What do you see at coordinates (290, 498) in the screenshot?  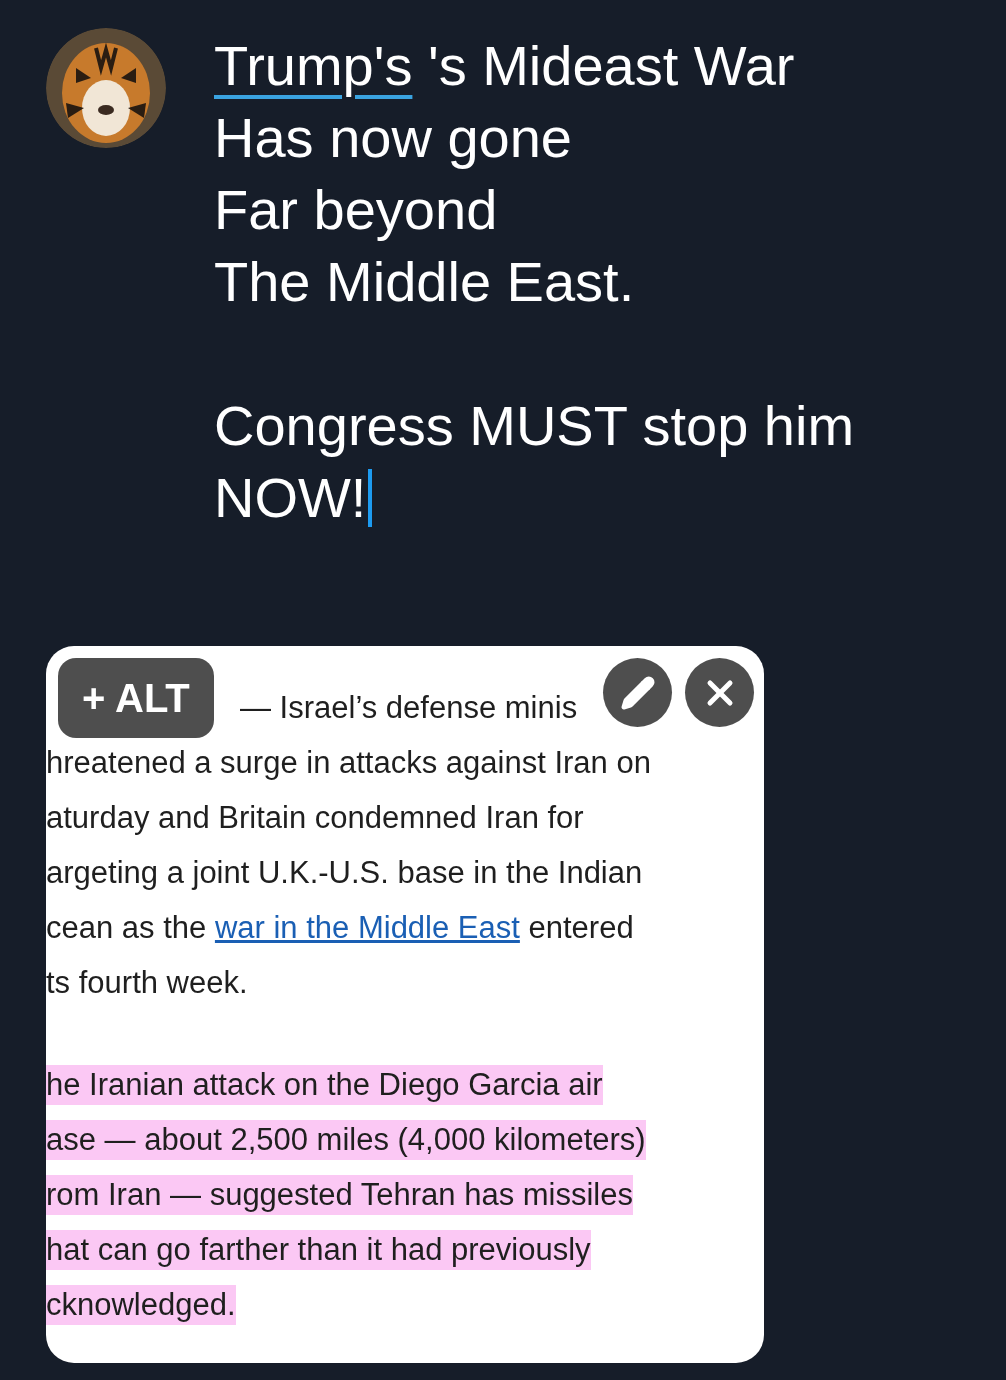 I see `post-text-line: NOW!` at bounding box center [290, 498].